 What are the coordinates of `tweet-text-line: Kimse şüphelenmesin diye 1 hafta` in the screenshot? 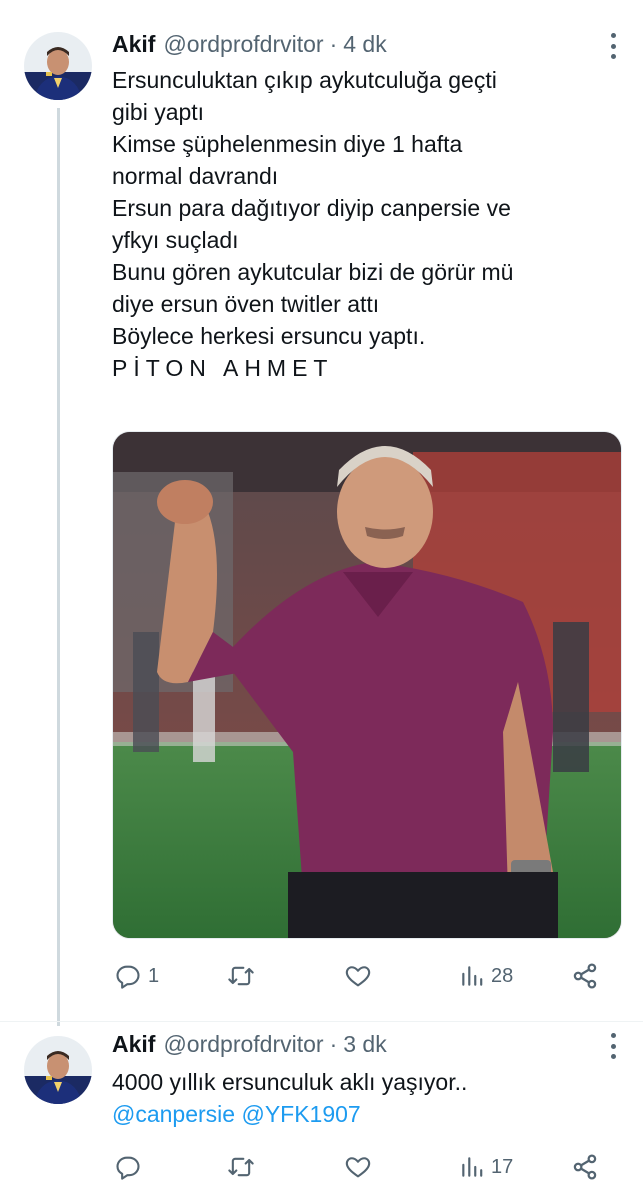 It's located at (287, 144).